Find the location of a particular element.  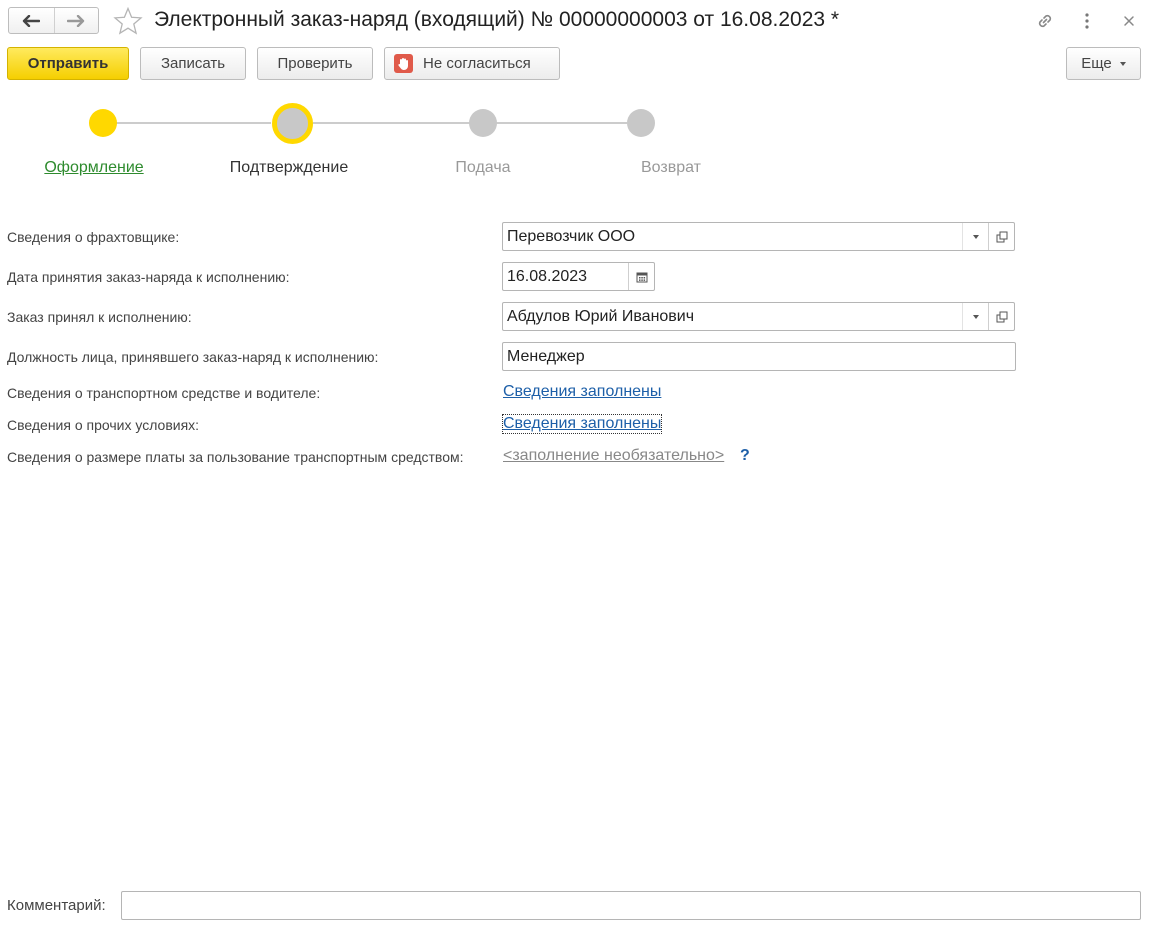

window-controls is located at coordinates (1087, 21).